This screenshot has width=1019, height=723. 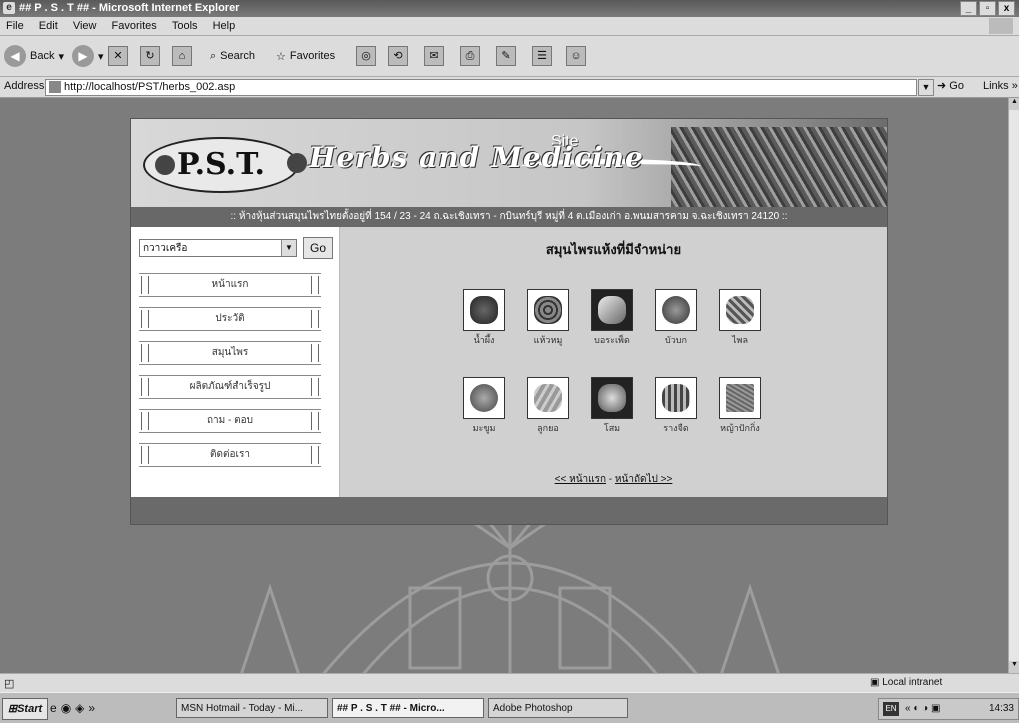 What do you see at coordinates (942, 86) in the screenshot?
I see `go-arrow-icon: ➜` at bounding box center [942, 86].